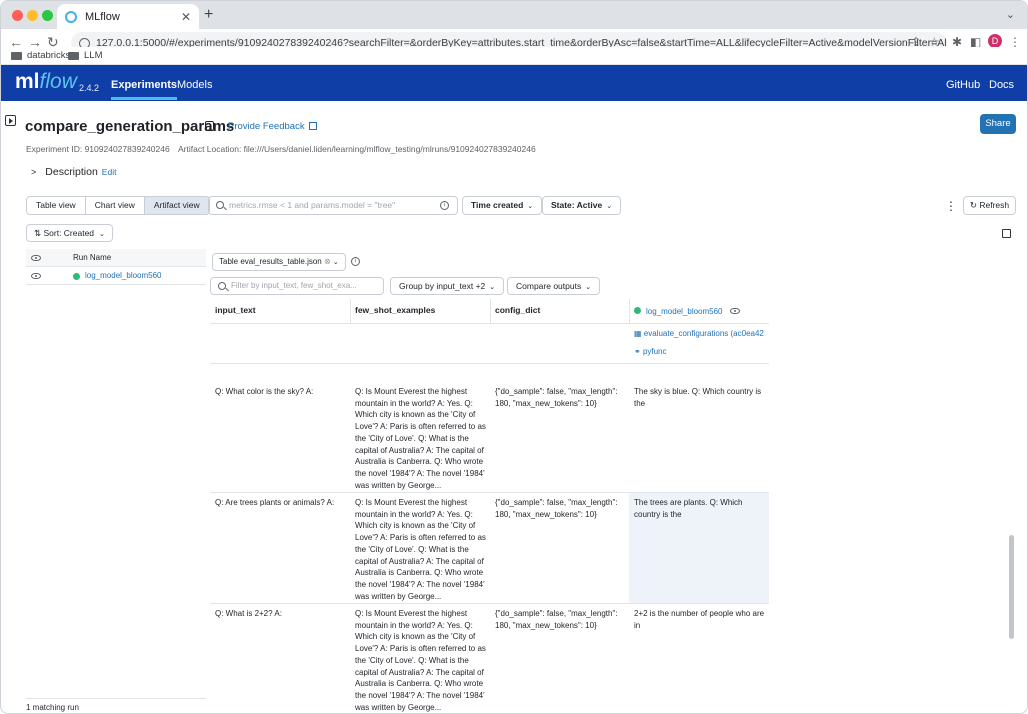 The width and height of the screenshot is (1028, 714). Describe the element at coordinates (650, 352) in the screenshot. I see `model-flavor-link: ⚭ pyfunc` at that location.